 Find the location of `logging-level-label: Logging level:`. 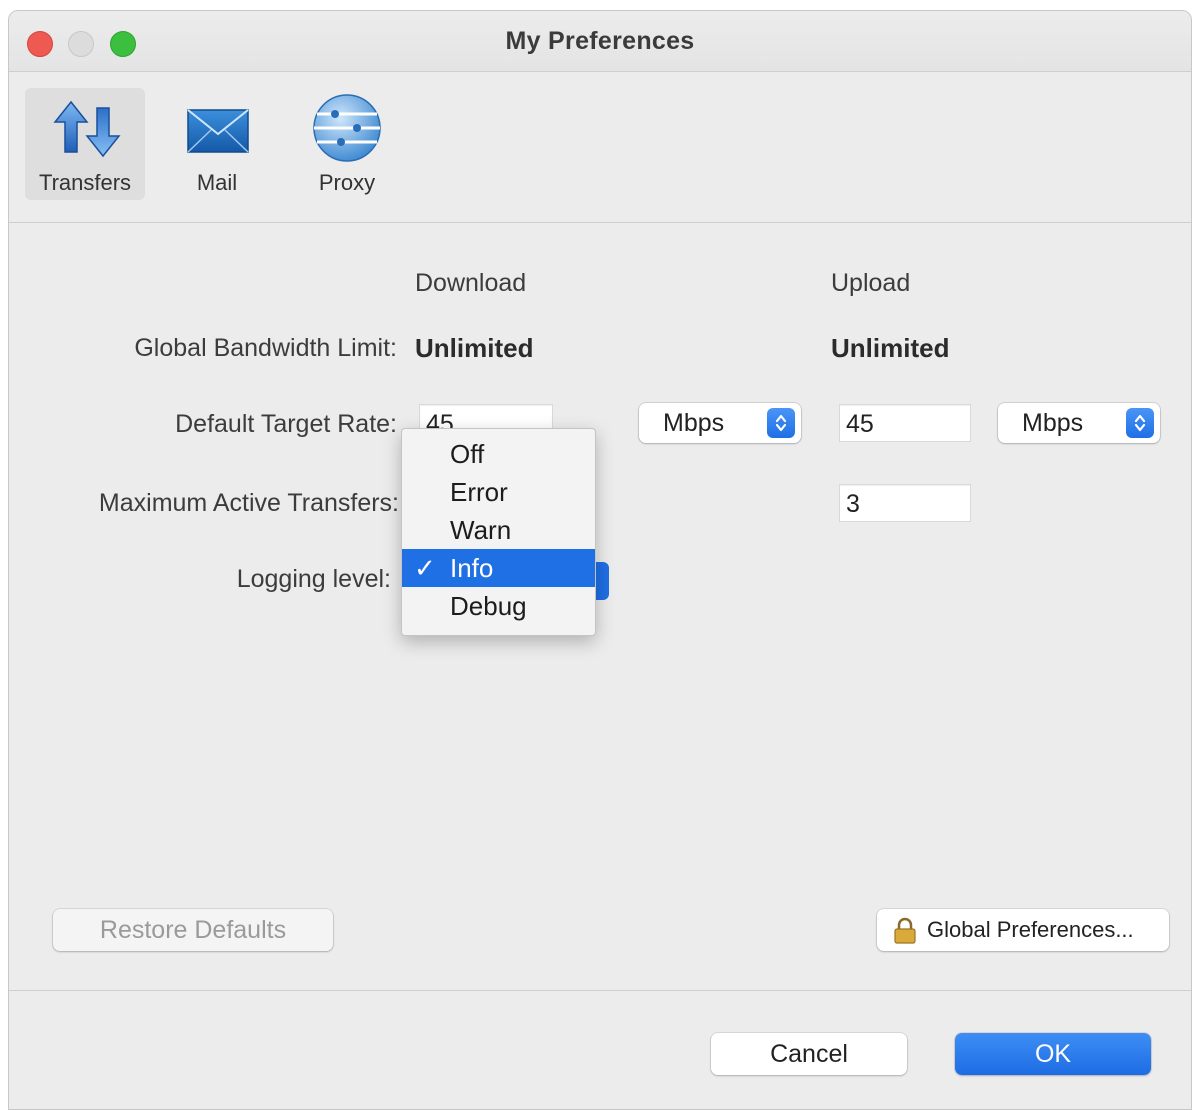

logging-level-label: Logging level: is located at coordinates (313, 579).